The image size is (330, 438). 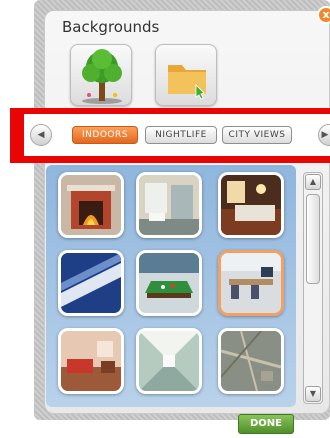 I want to click on hotel-bedroom-image, so click(x=251, y=205).